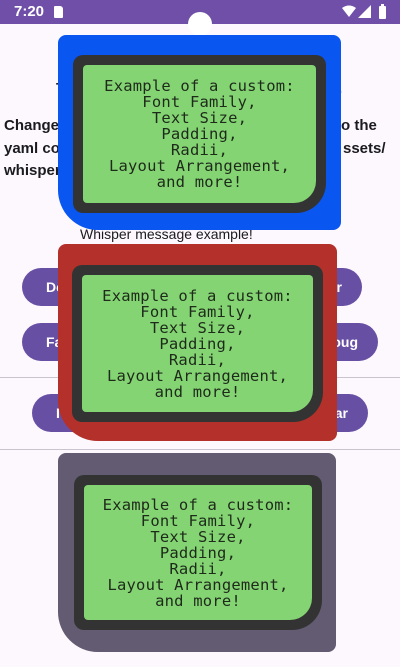 This screenshot has width=400, height=667. Describe the element at coordinates (29, 11) in the screenshot. I see `status-time: 7:20` at that location.